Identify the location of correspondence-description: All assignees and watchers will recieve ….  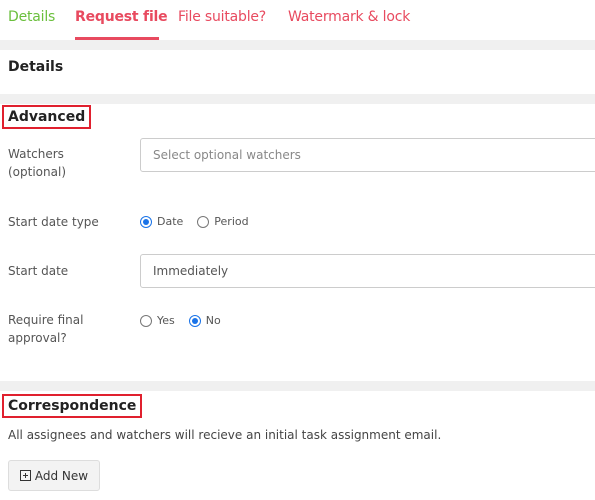
(225, 435).